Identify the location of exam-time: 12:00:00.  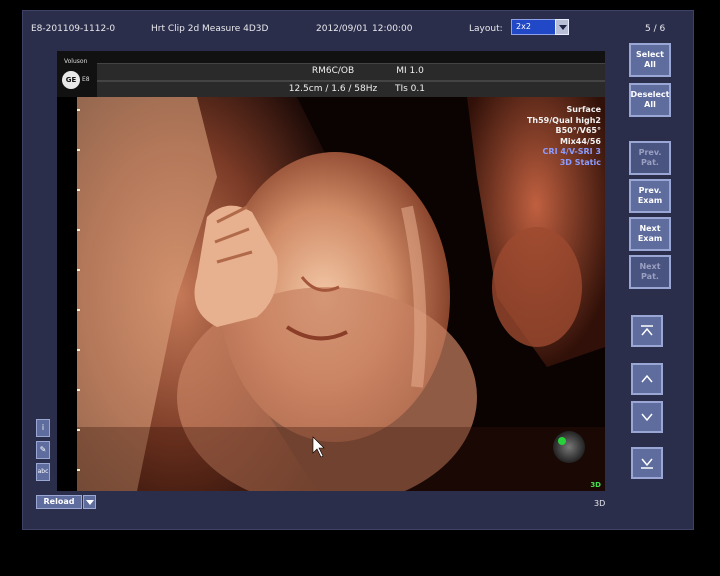
(392, 29).